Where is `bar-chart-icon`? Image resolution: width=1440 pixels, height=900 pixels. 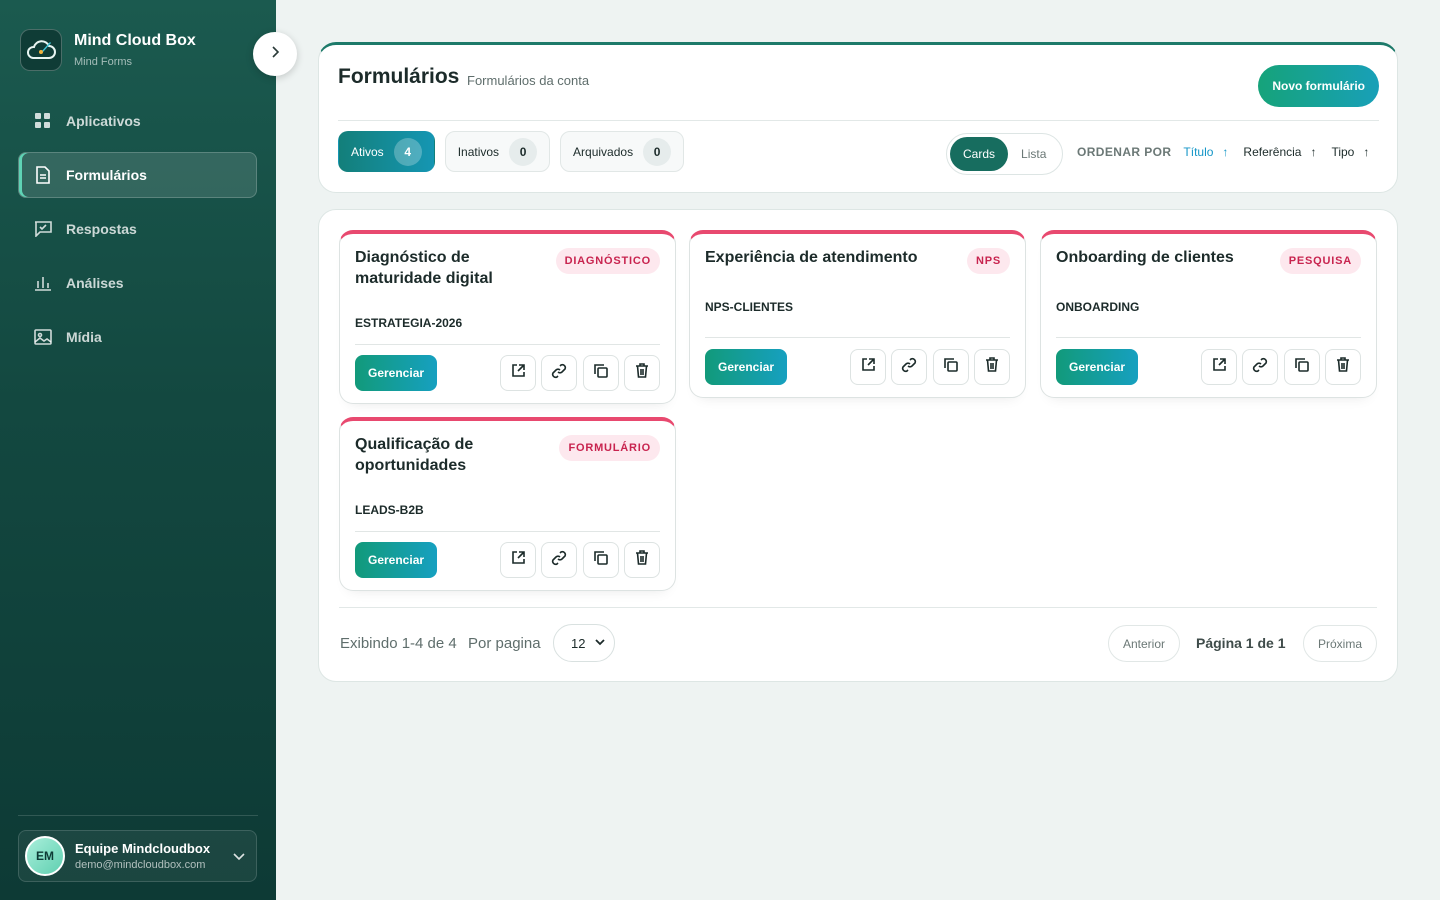 bar-chart-icon is located at coordinates (43, 283).